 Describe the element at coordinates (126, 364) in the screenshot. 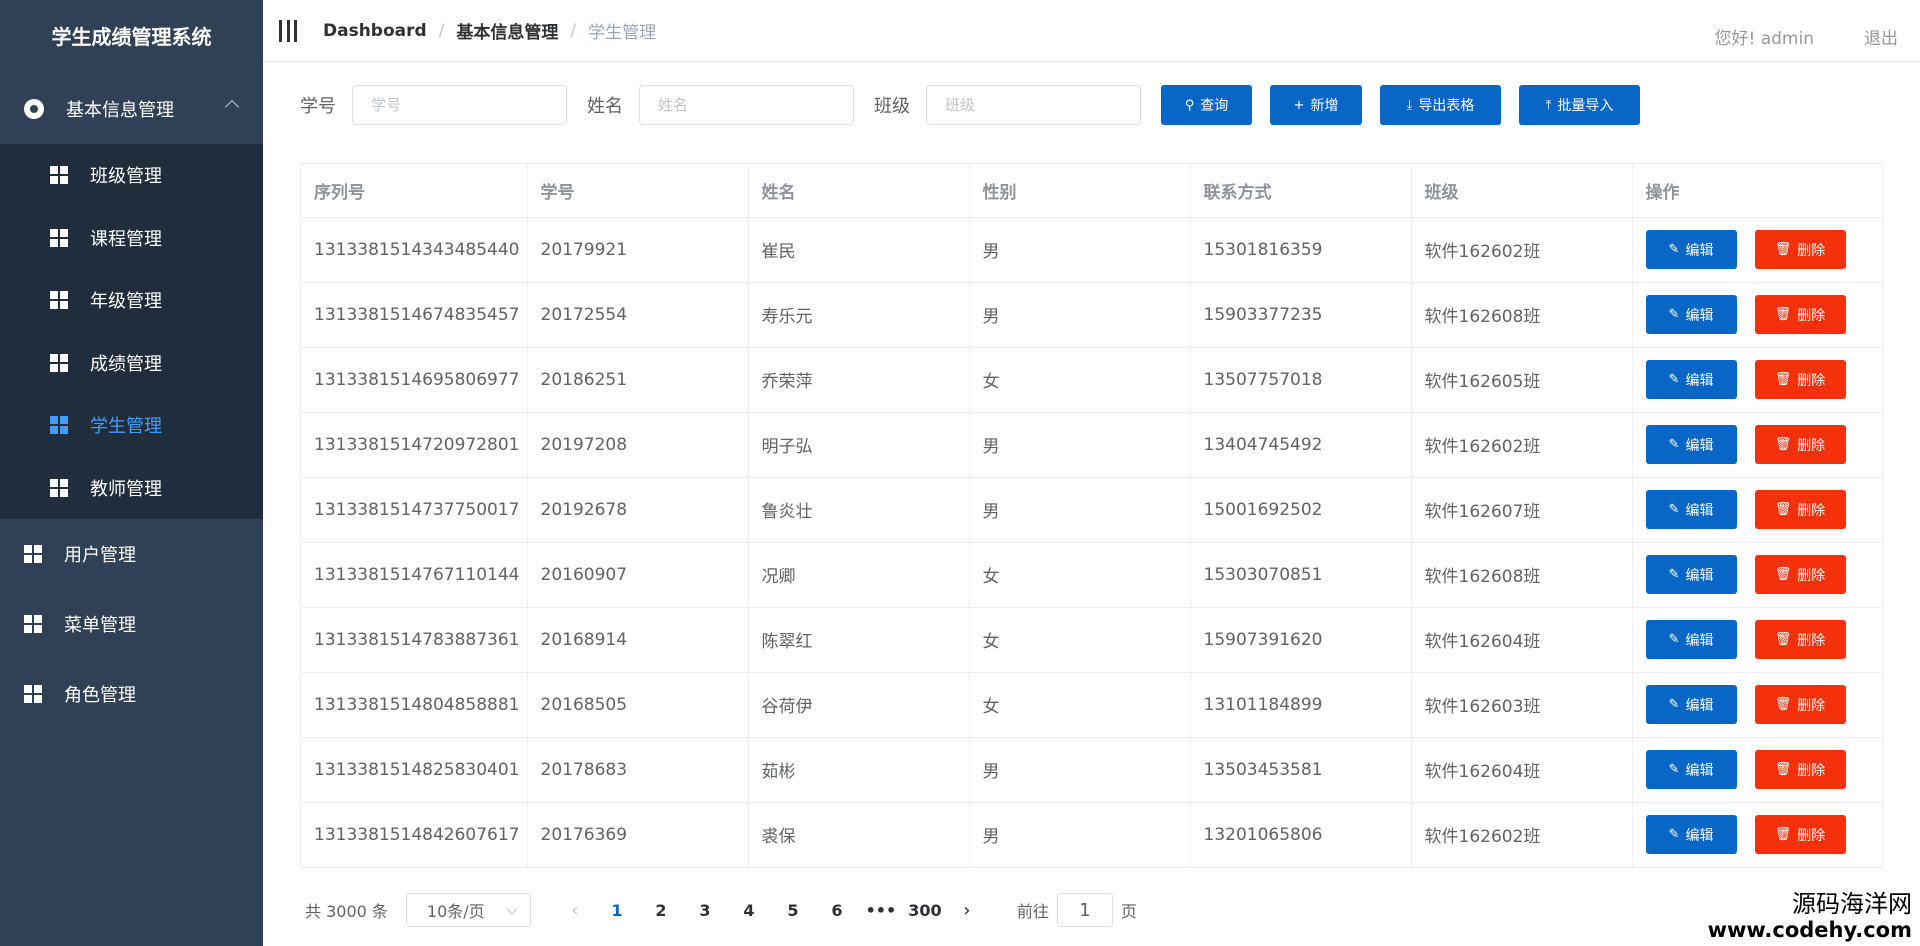

I see `sidebar-item-label: 成绩管理` at that location.